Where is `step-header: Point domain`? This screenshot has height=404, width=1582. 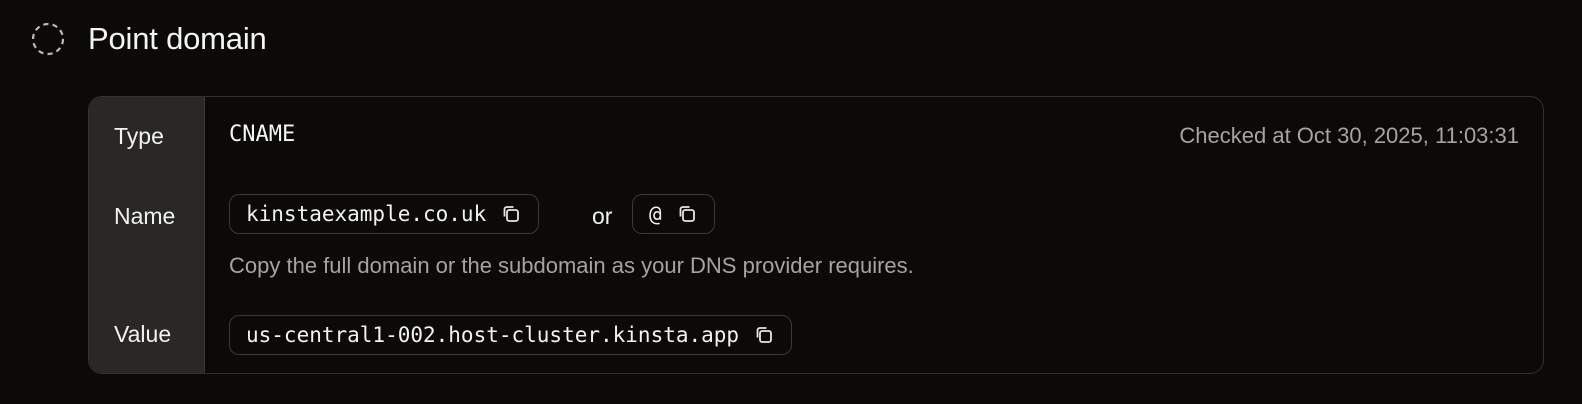 step-header: Point domain is located at coordinates (148, 39).